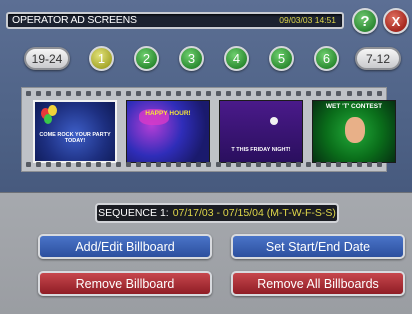  I want to click on prev-page-button: 19-24, so click(47, 58).